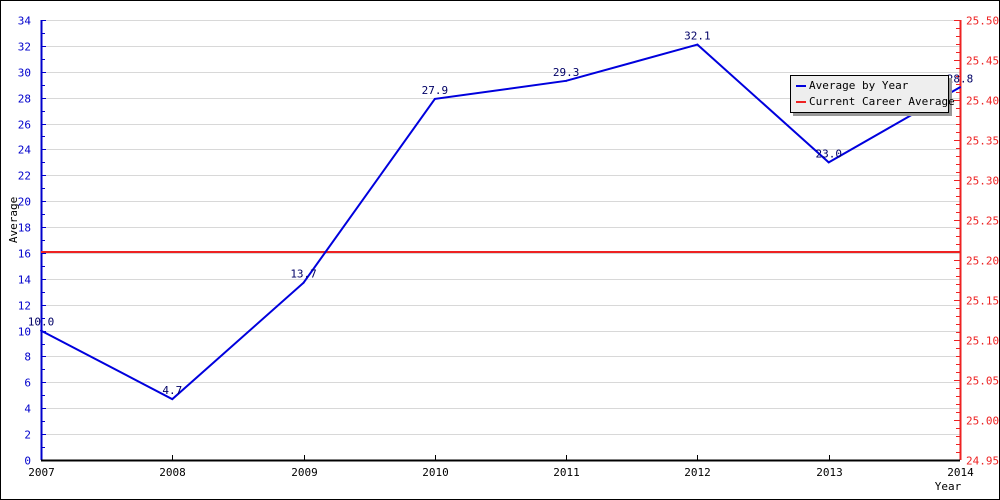 The width and height of the screenshot is (1000, 500). What do you see at coordinates (27, 435) in the screenshot?
I see `left-tick-label: 2` at bounding box center [27, 435].